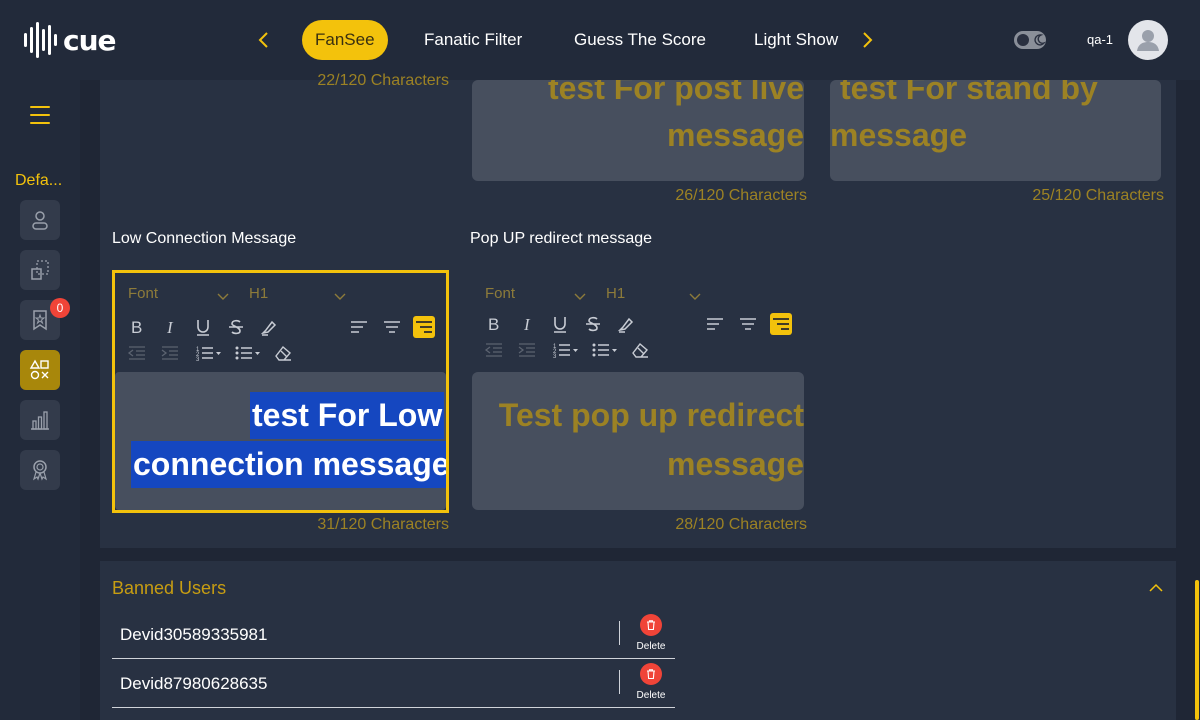  I want to click on sidebar-item-user, so click(40, 220).